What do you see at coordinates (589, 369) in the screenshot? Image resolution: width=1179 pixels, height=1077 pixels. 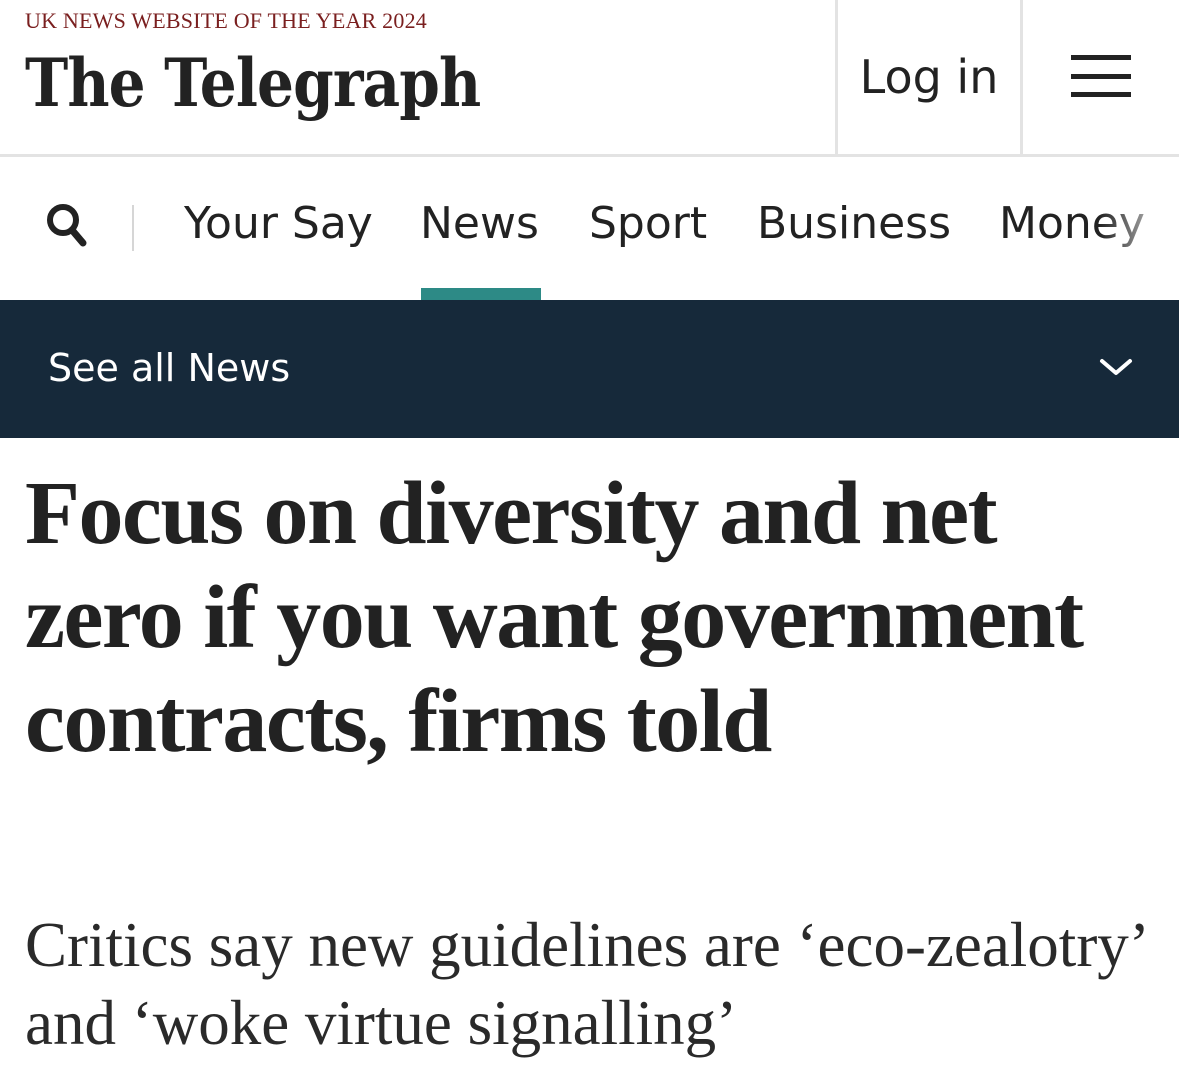 I see `see-all-section-dropdown: See all News` at bounding box center [589, 369].